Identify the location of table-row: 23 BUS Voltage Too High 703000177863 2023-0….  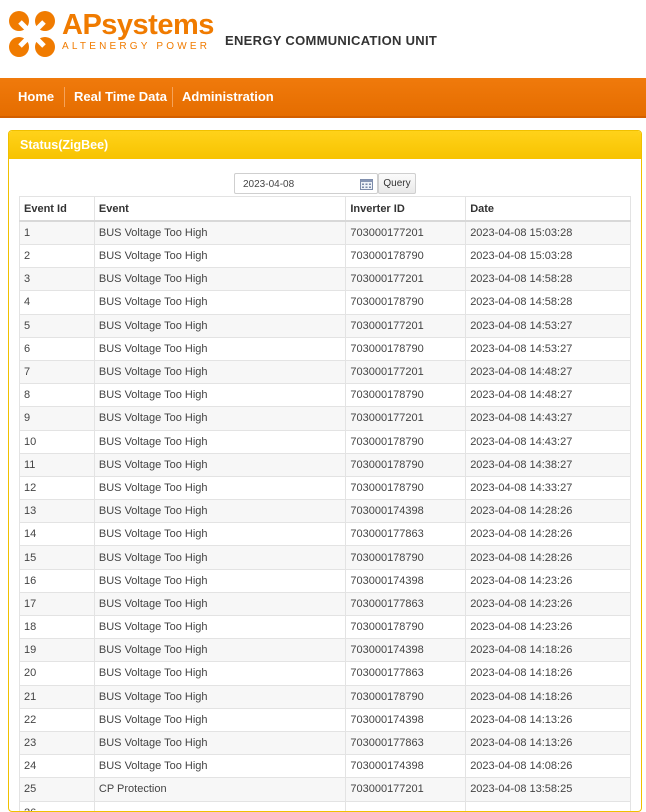
(325, 743).